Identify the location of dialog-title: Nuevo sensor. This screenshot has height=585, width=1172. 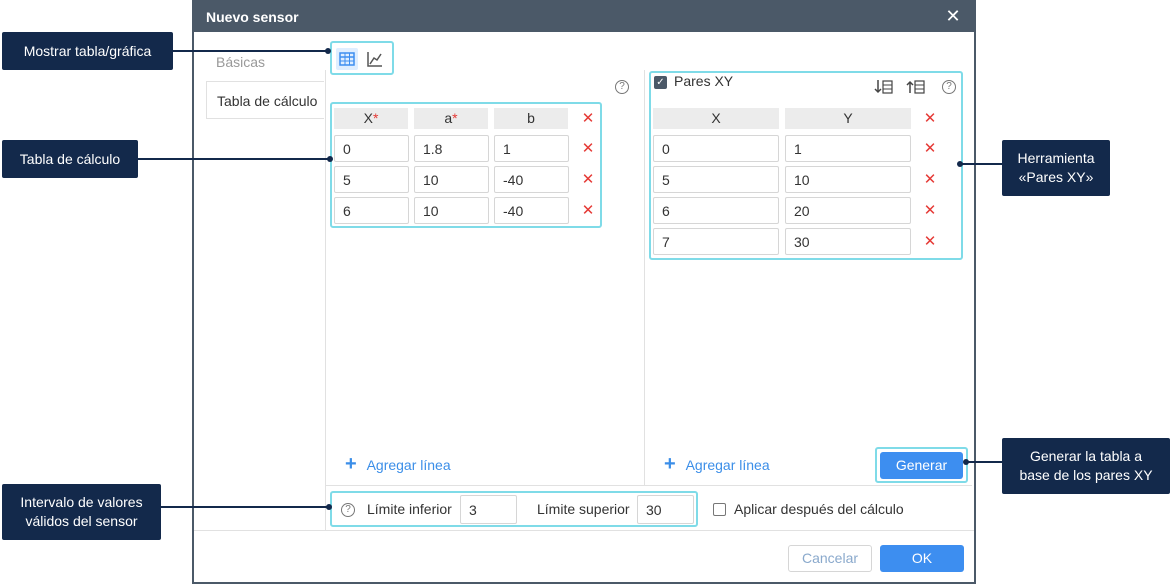
(252, 17).